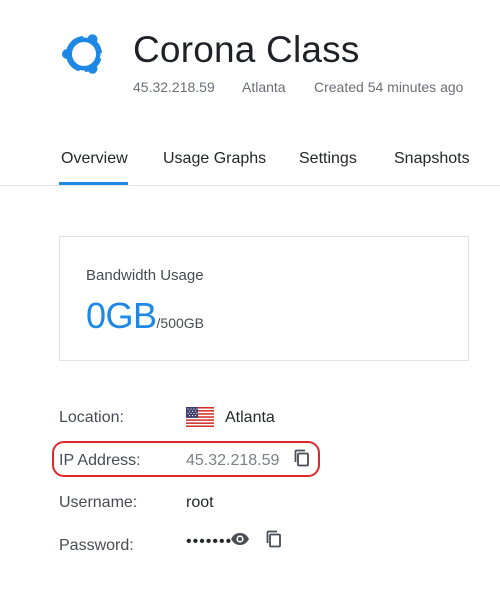 The height and width of the screenshot is (611, 500). I want to click on bandwidth-label: Bandwidth Usage, so click(145, 275).